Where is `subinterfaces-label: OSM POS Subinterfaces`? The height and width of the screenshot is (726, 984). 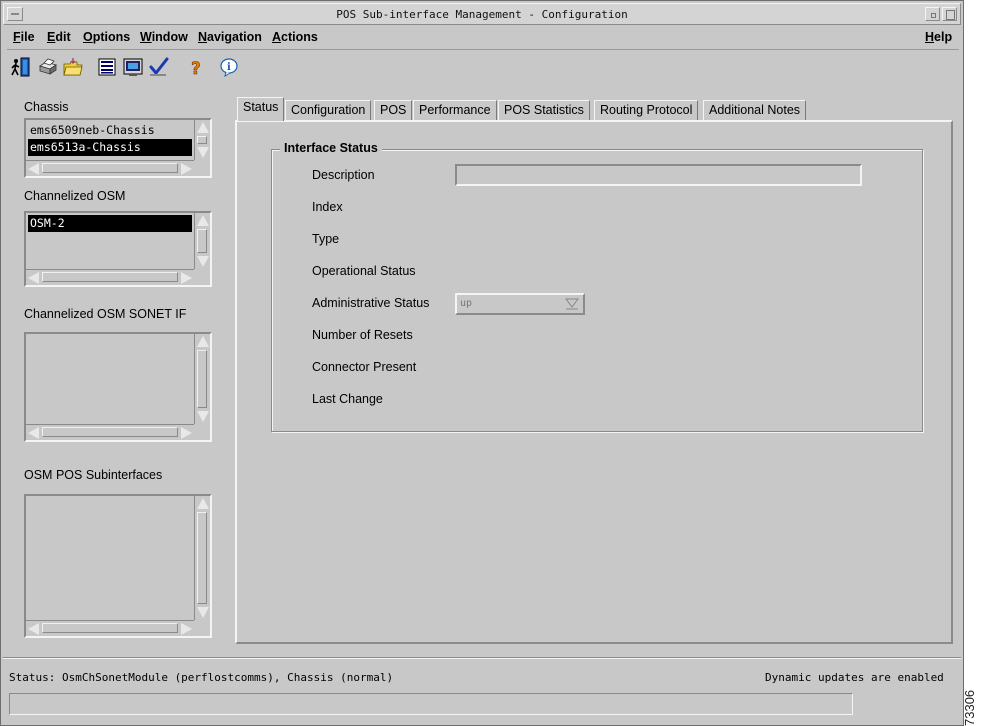
subinterfaces-label: OSM POS Subinterfaces is located at coordinates (93, 475).